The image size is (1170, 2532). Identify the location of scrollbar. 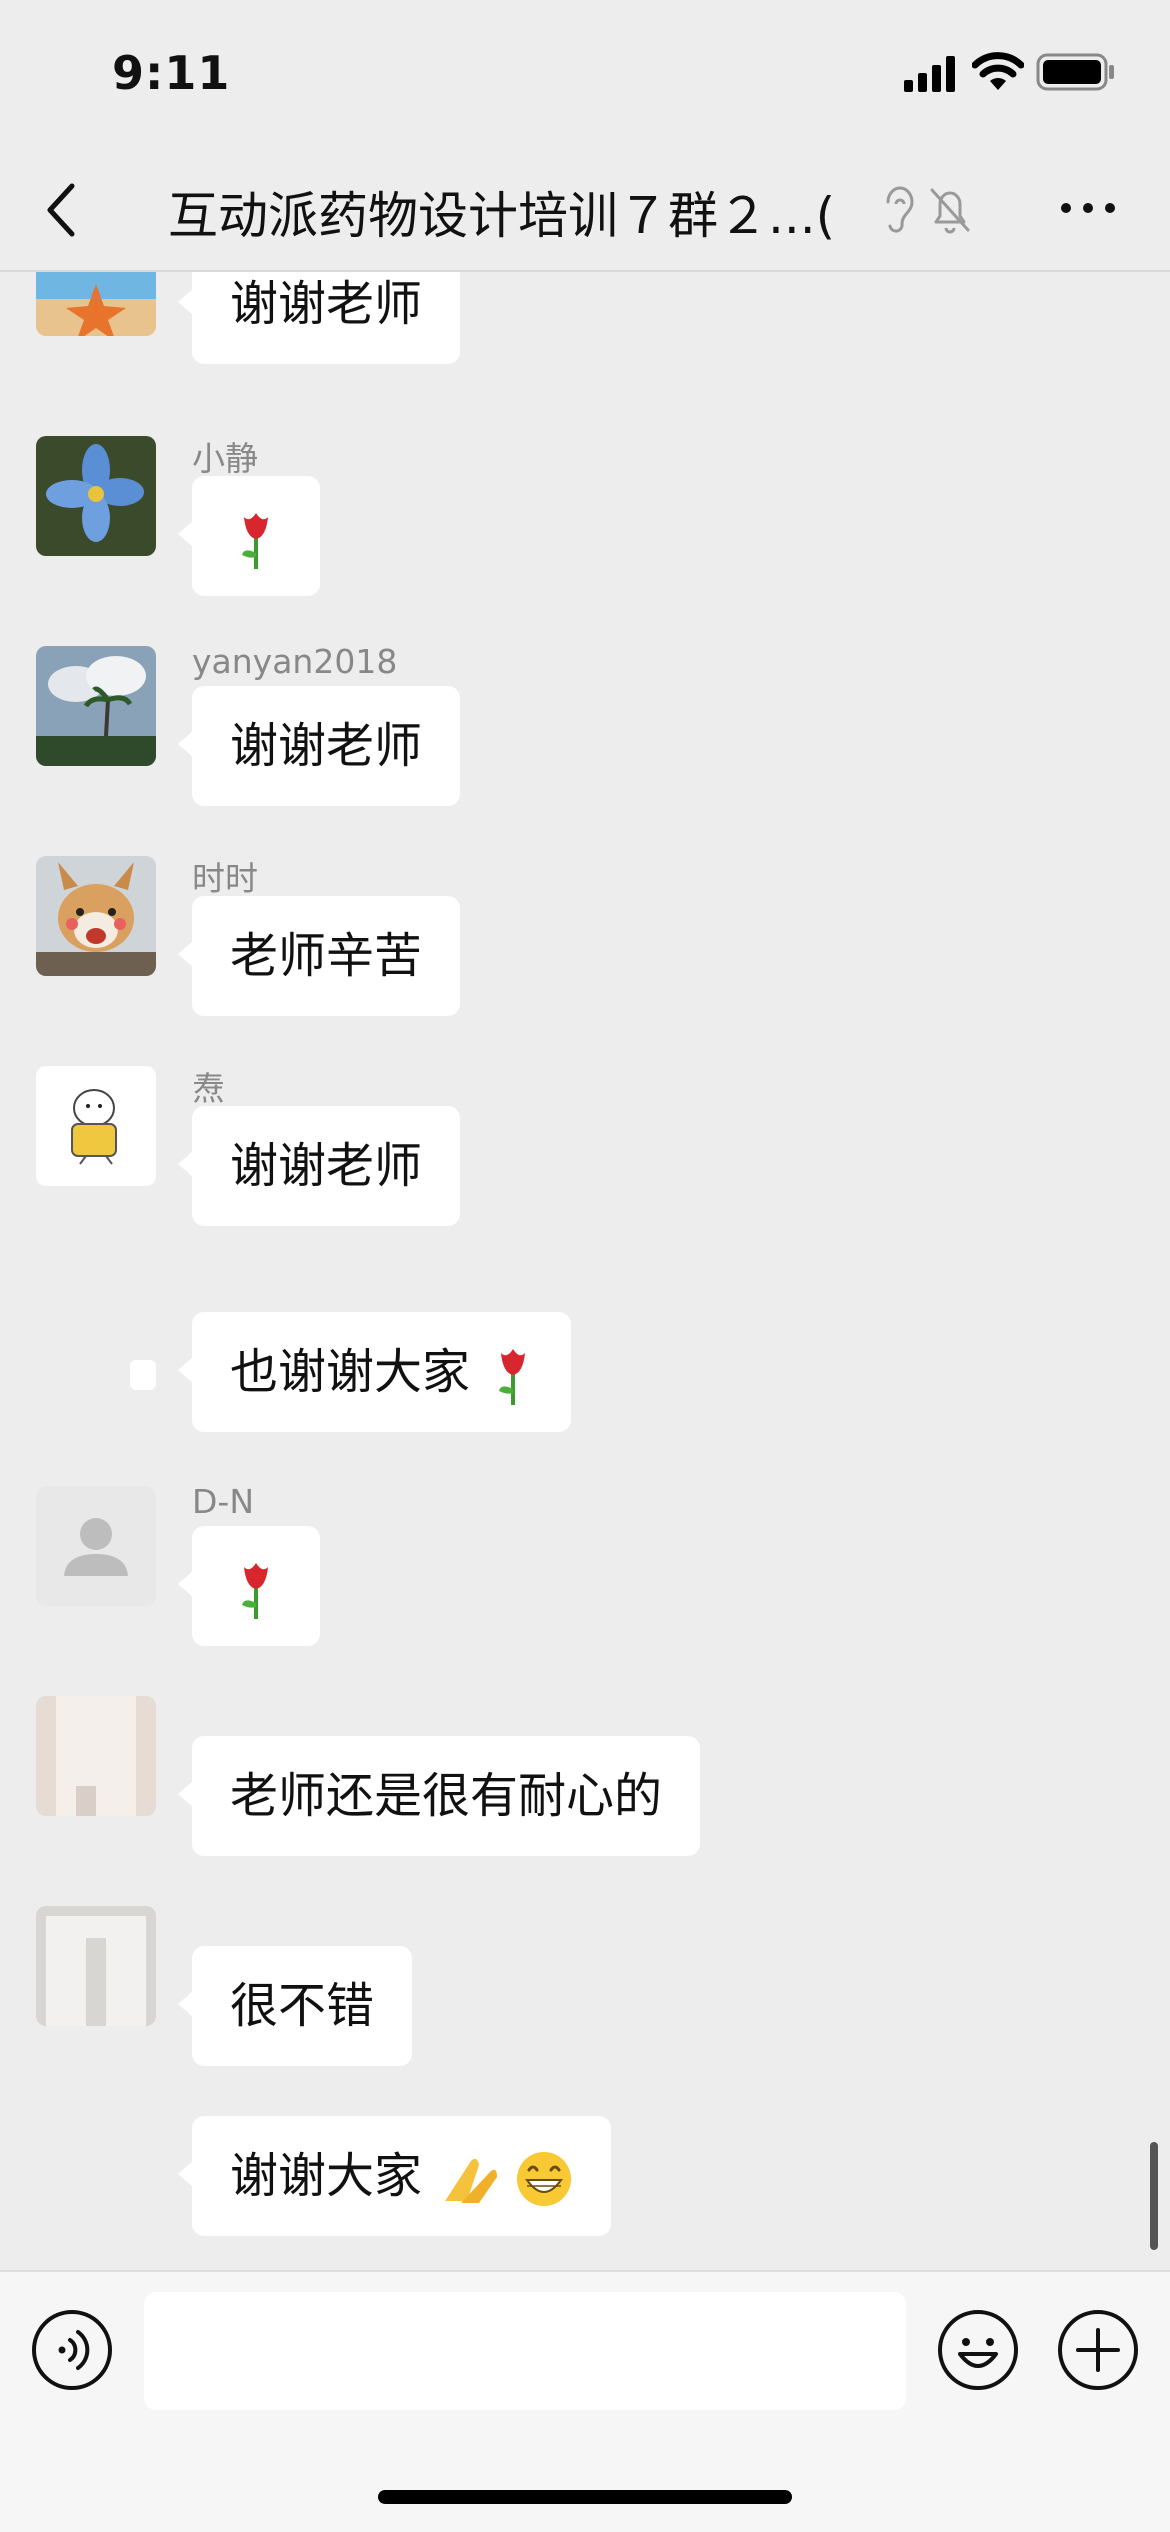
(1154, 2196).